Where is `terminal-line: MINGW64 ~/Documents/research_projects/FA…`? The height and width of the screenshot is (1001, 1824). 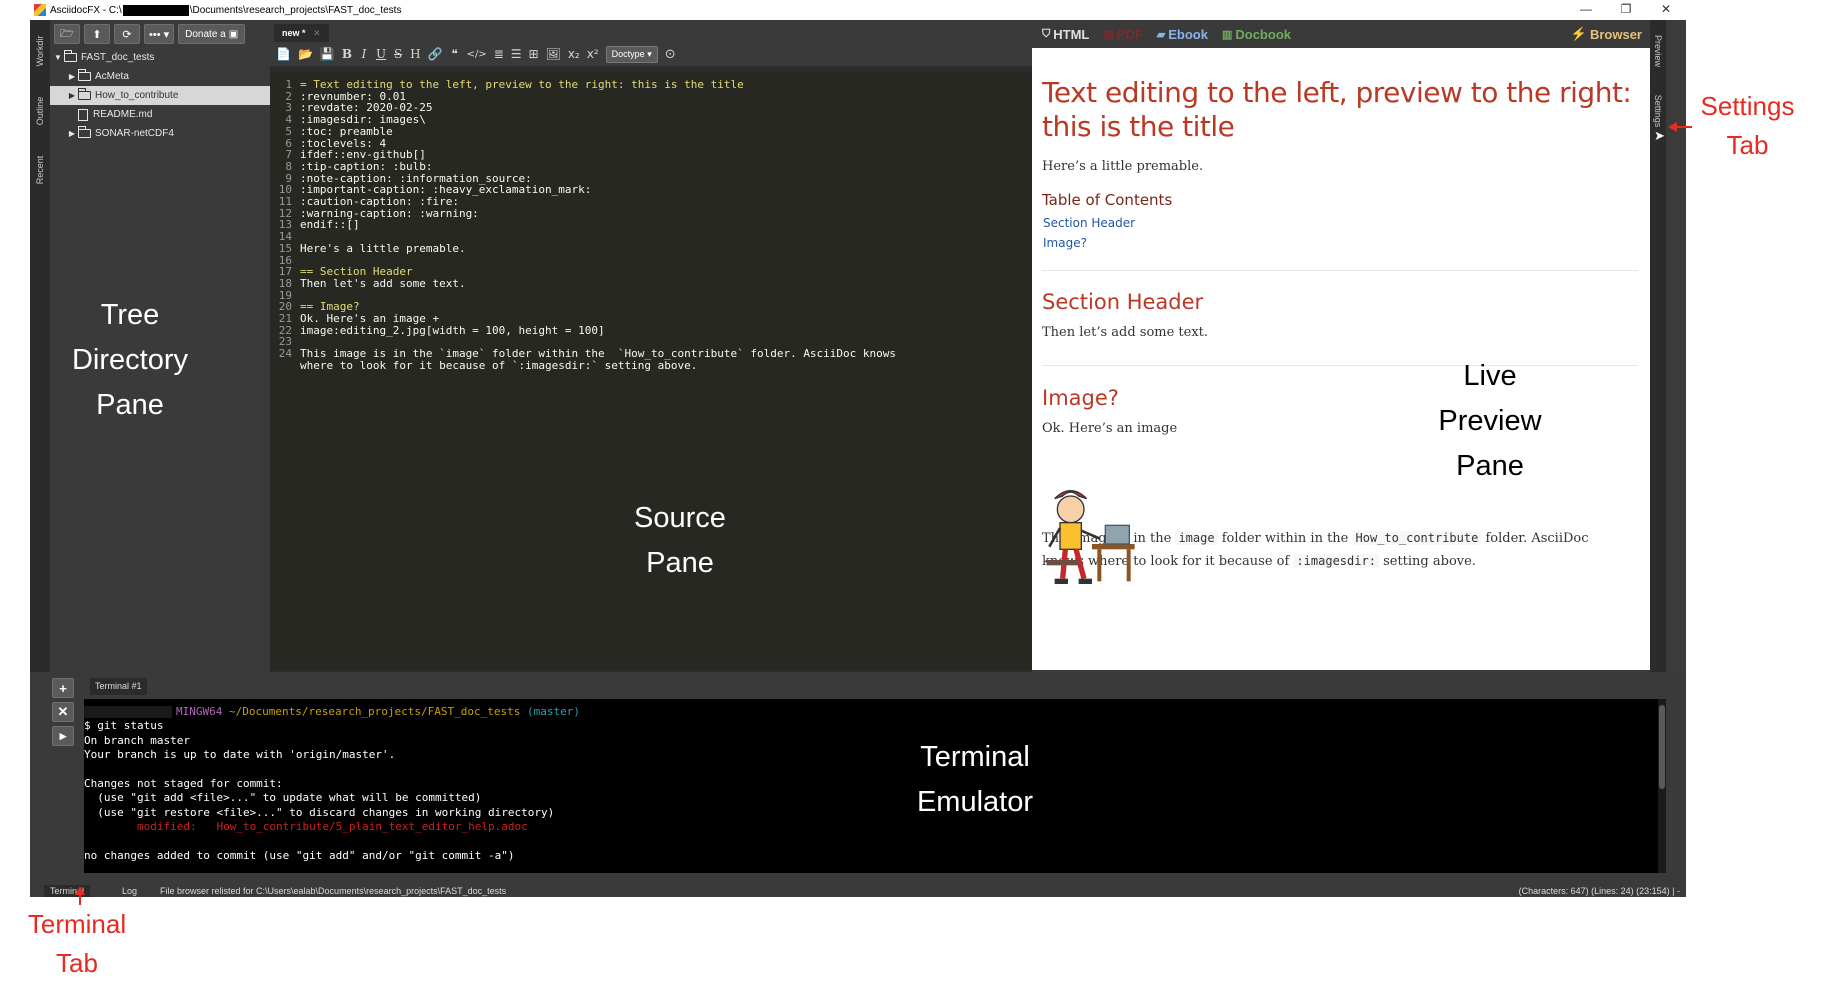 terminal-line: MINGW64 ~/Documents/research_projects/FA… is located at coordinates (332, 712).